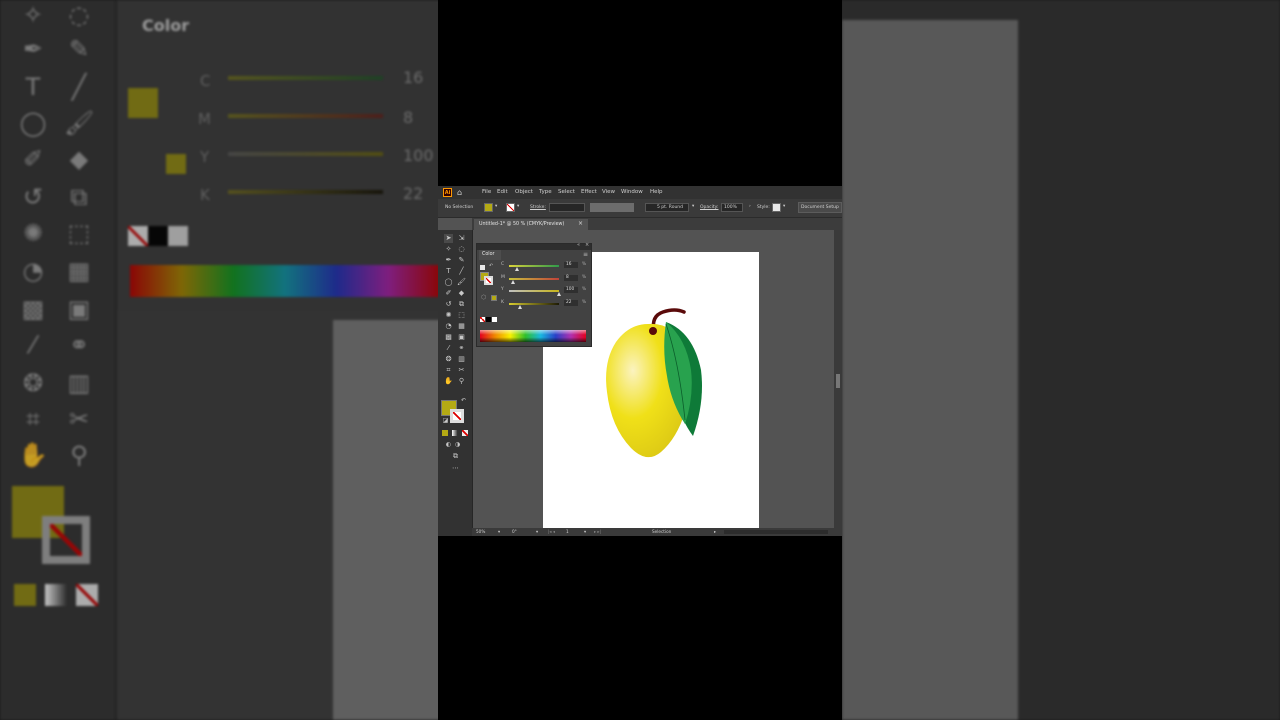 This screenshot has height=720, width=1280. Describe the element at coordinates (490, 255) in the screenshot. I see `color-panel-tab: Color` at that location.